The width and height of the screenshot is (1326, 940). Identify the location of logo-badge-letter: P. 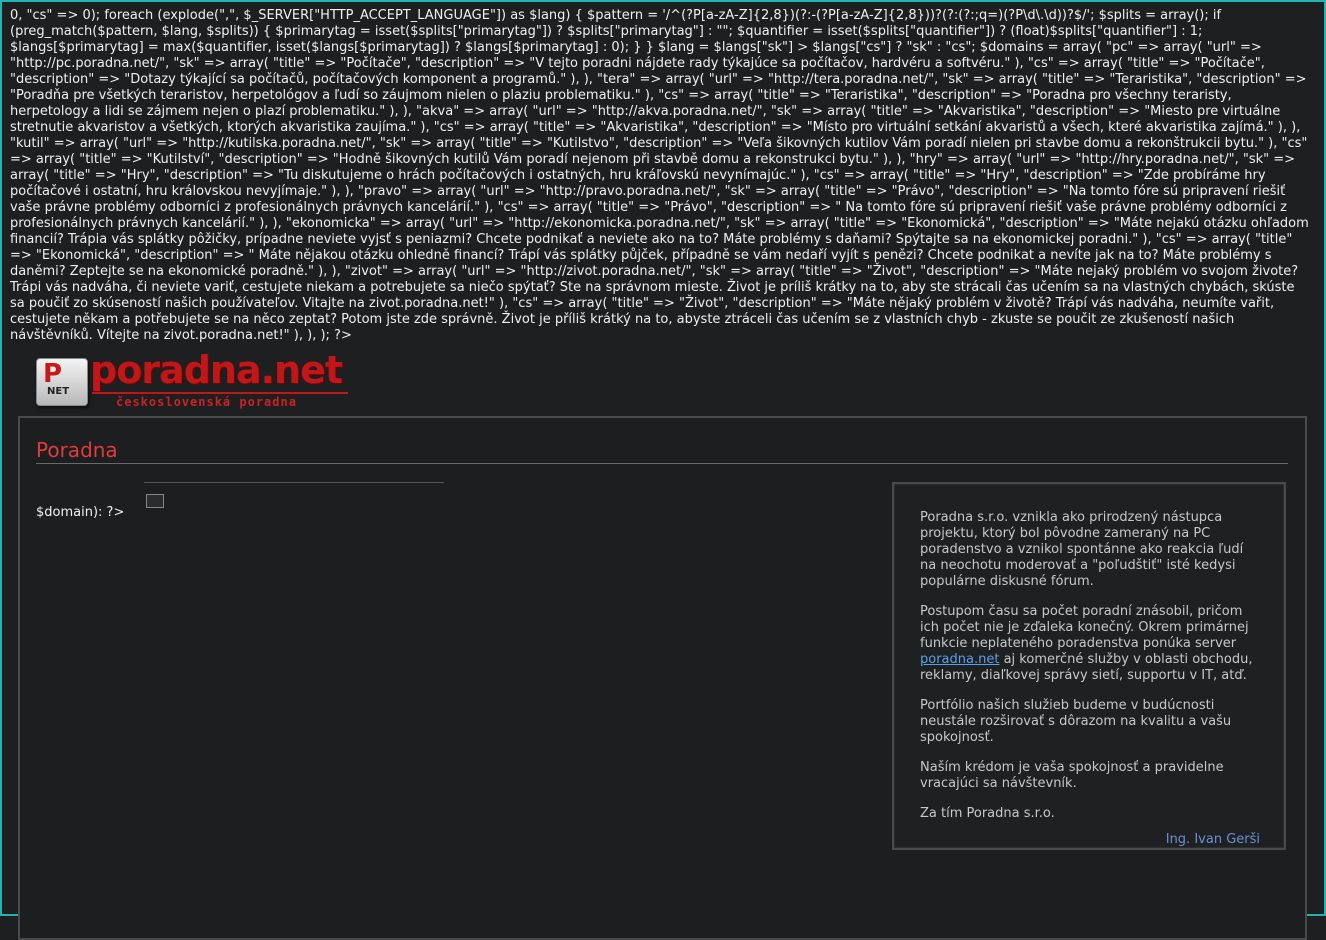
(53, 374).